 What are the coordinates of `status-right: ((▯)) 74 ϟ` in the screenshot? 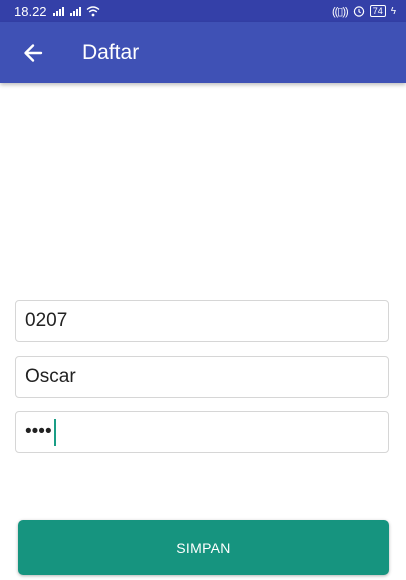 It's located at (364, 11).